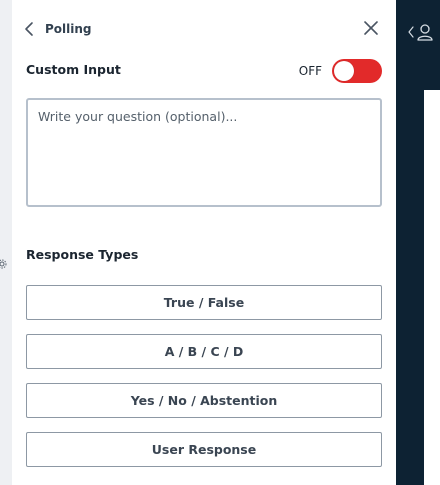 The image size is (440, 485). What do you see at coordinates (204, 29) in the screenshot?
I see `panel-header: Polling` at bounding box center [204, 29].